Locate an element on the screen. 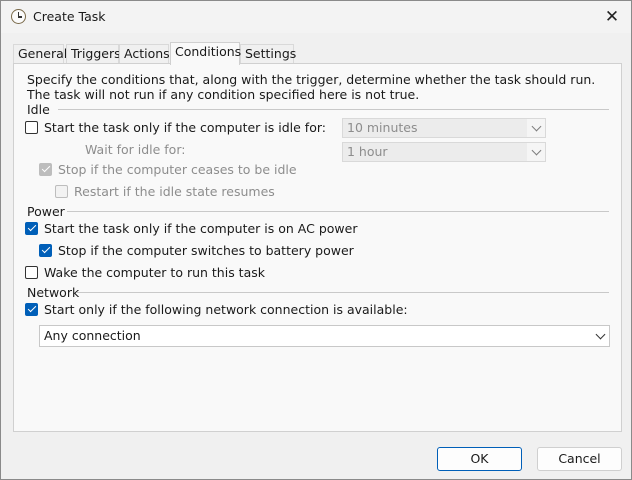  tab-label: Actions is located at coordinates (147, 53).